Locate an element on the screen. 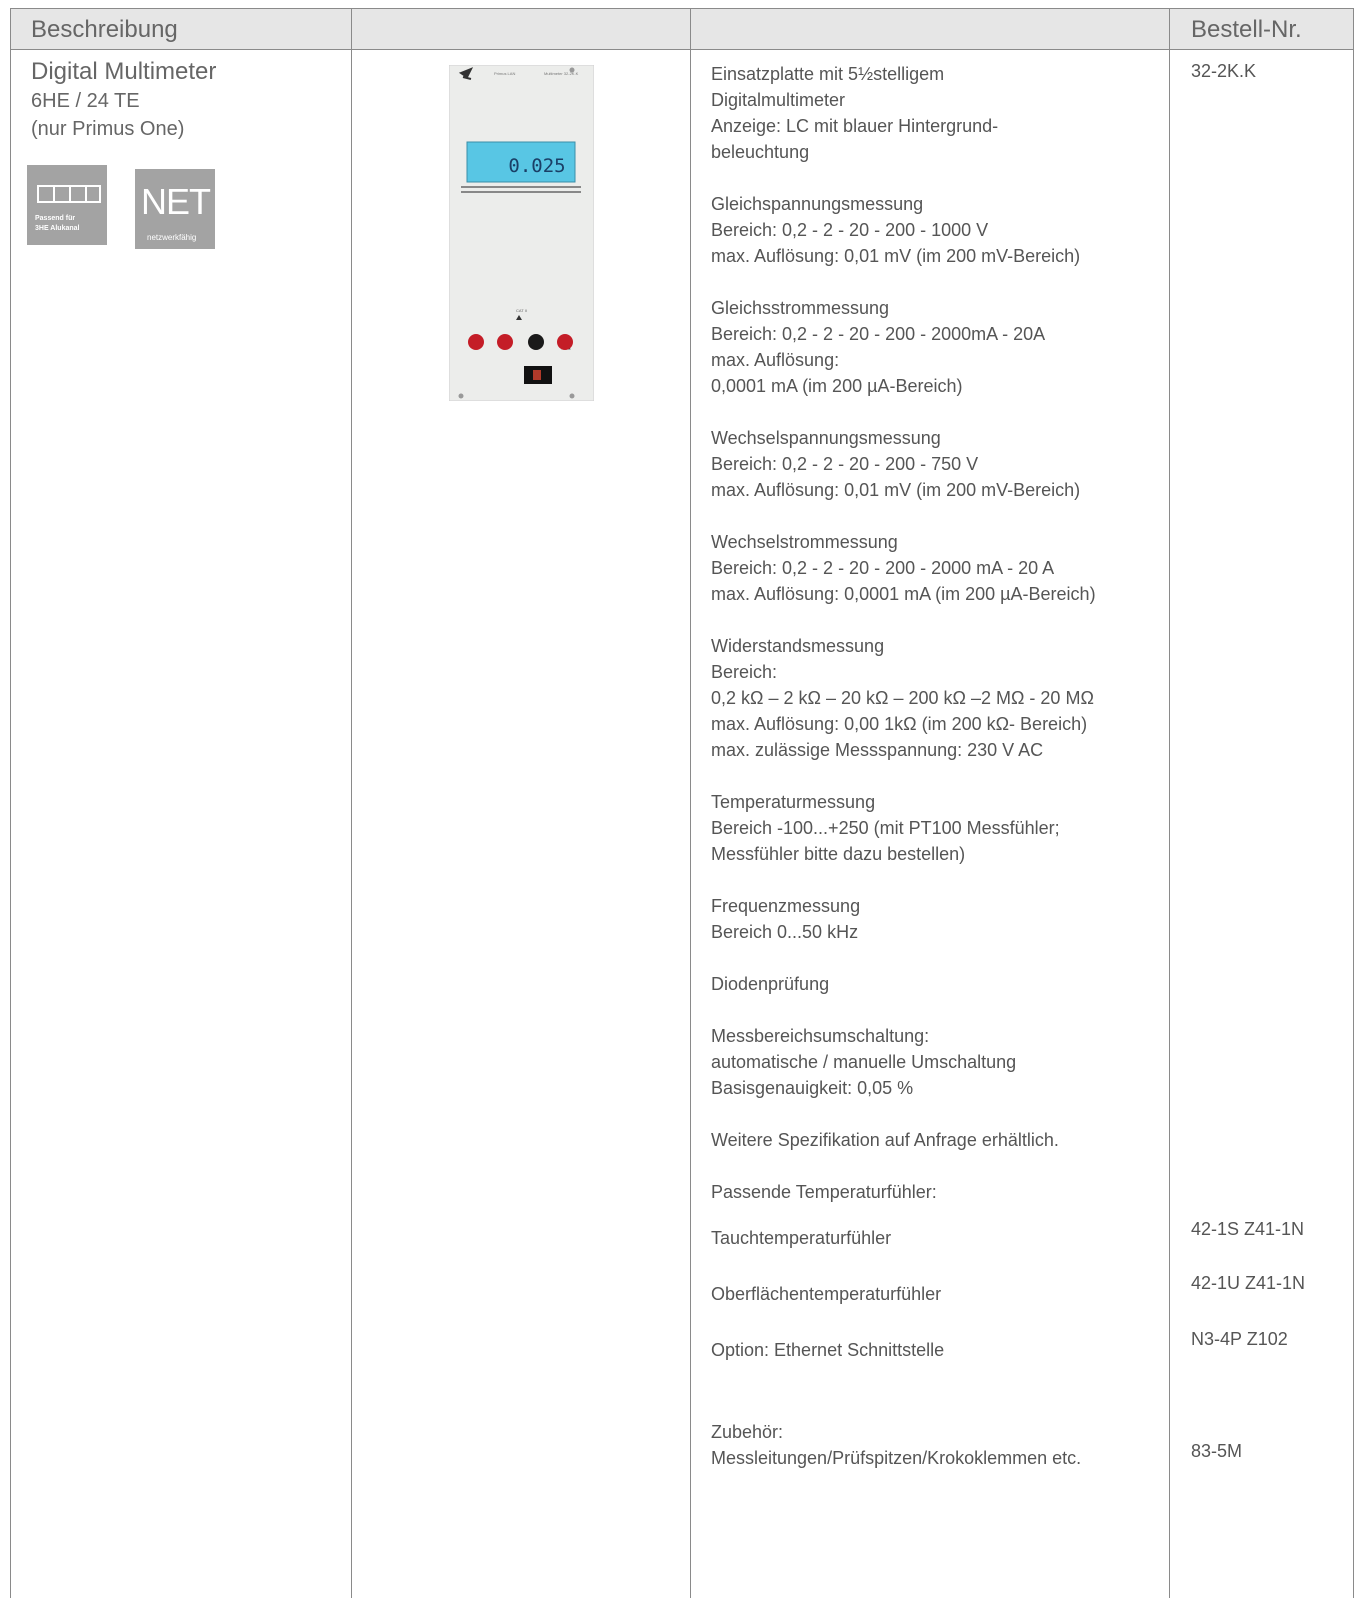 Image resolution: width=1362 pixels, height=1598 pixels. order-number: 42-1S Z41-1N is located at coordinates (1248, 1229).